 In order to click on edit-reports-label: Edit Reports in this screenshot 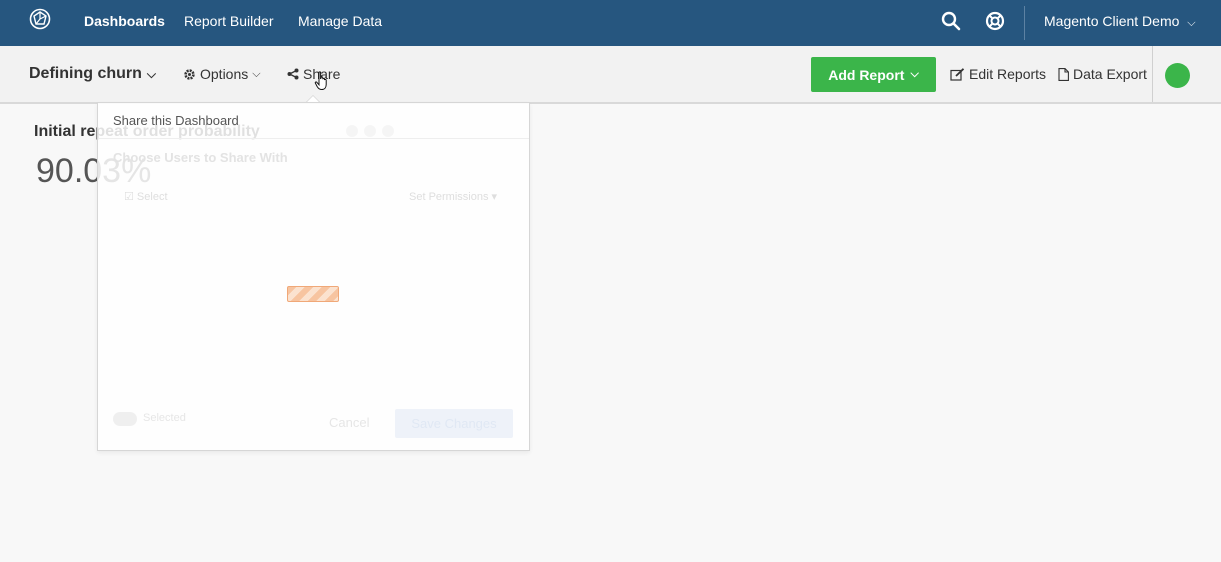, I will do `click(1008, 74)`.